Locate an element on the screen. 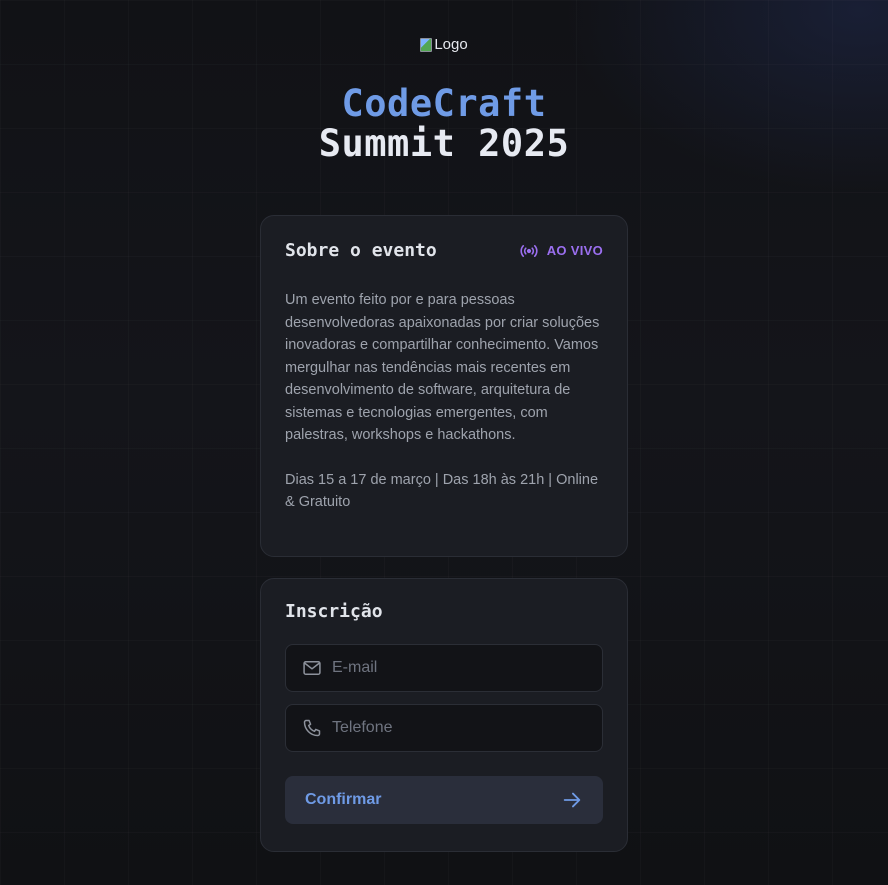 The width and height of the screenshot is (888, 885). phone-input is located at coordinates (459, 728).